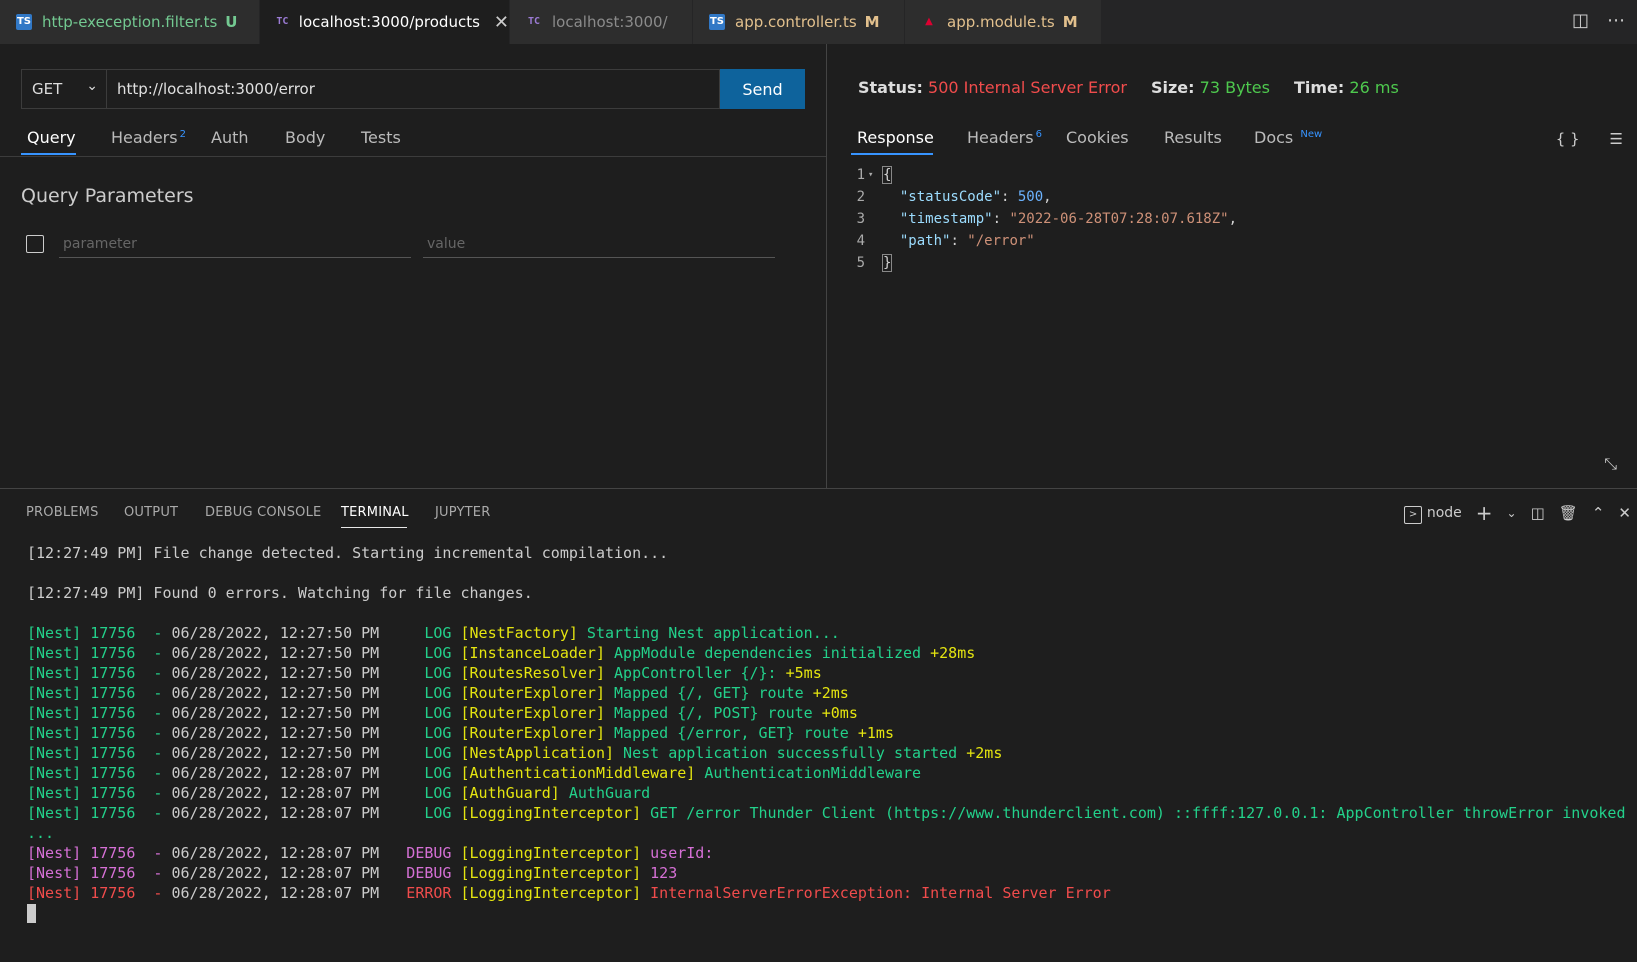 This screenshot has height=962, width=1637. What do you see at coordinates (31, 913) in the screenshot?
I see `terminal-cursor` at bounding box center [31, 913].